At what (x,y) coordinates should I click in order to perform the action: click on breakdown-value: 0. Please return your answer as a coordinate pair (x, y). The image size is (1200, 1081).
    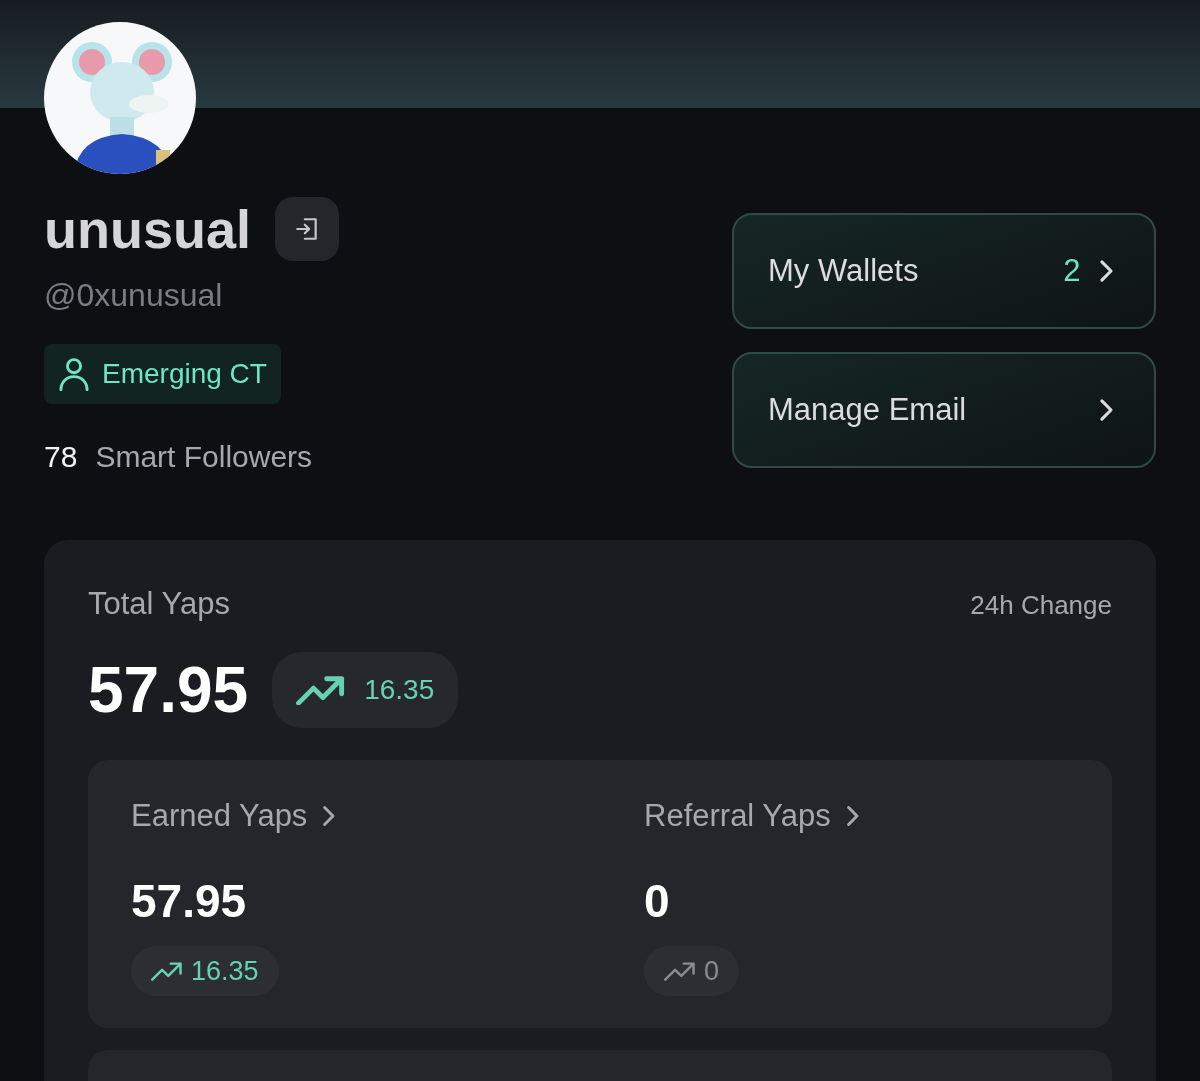
    Looking at the image, I should click on (657, 901).